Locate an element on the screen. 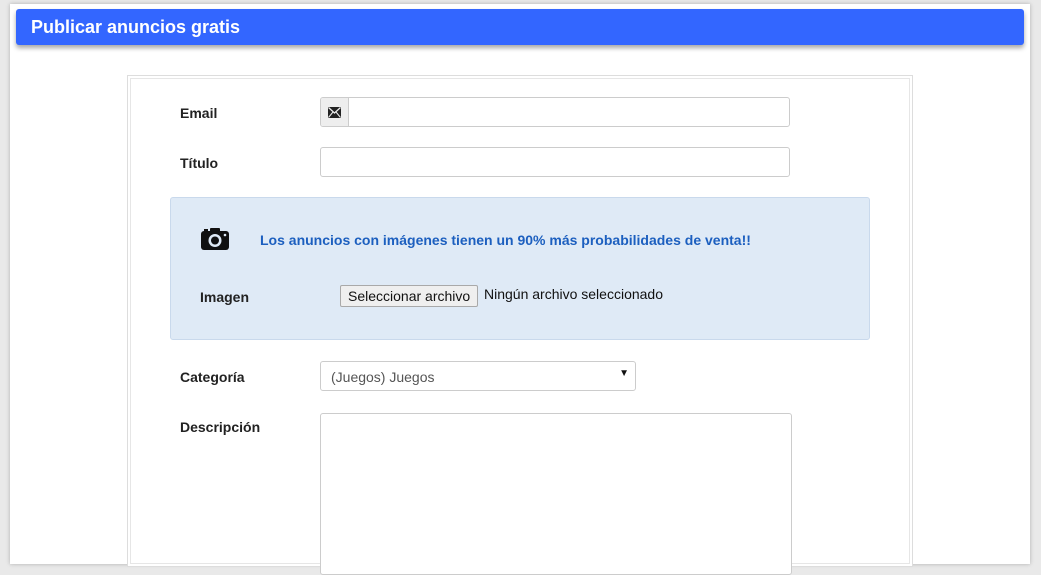  caret-down-icon: ▼ is located at coordinates (624, 373).